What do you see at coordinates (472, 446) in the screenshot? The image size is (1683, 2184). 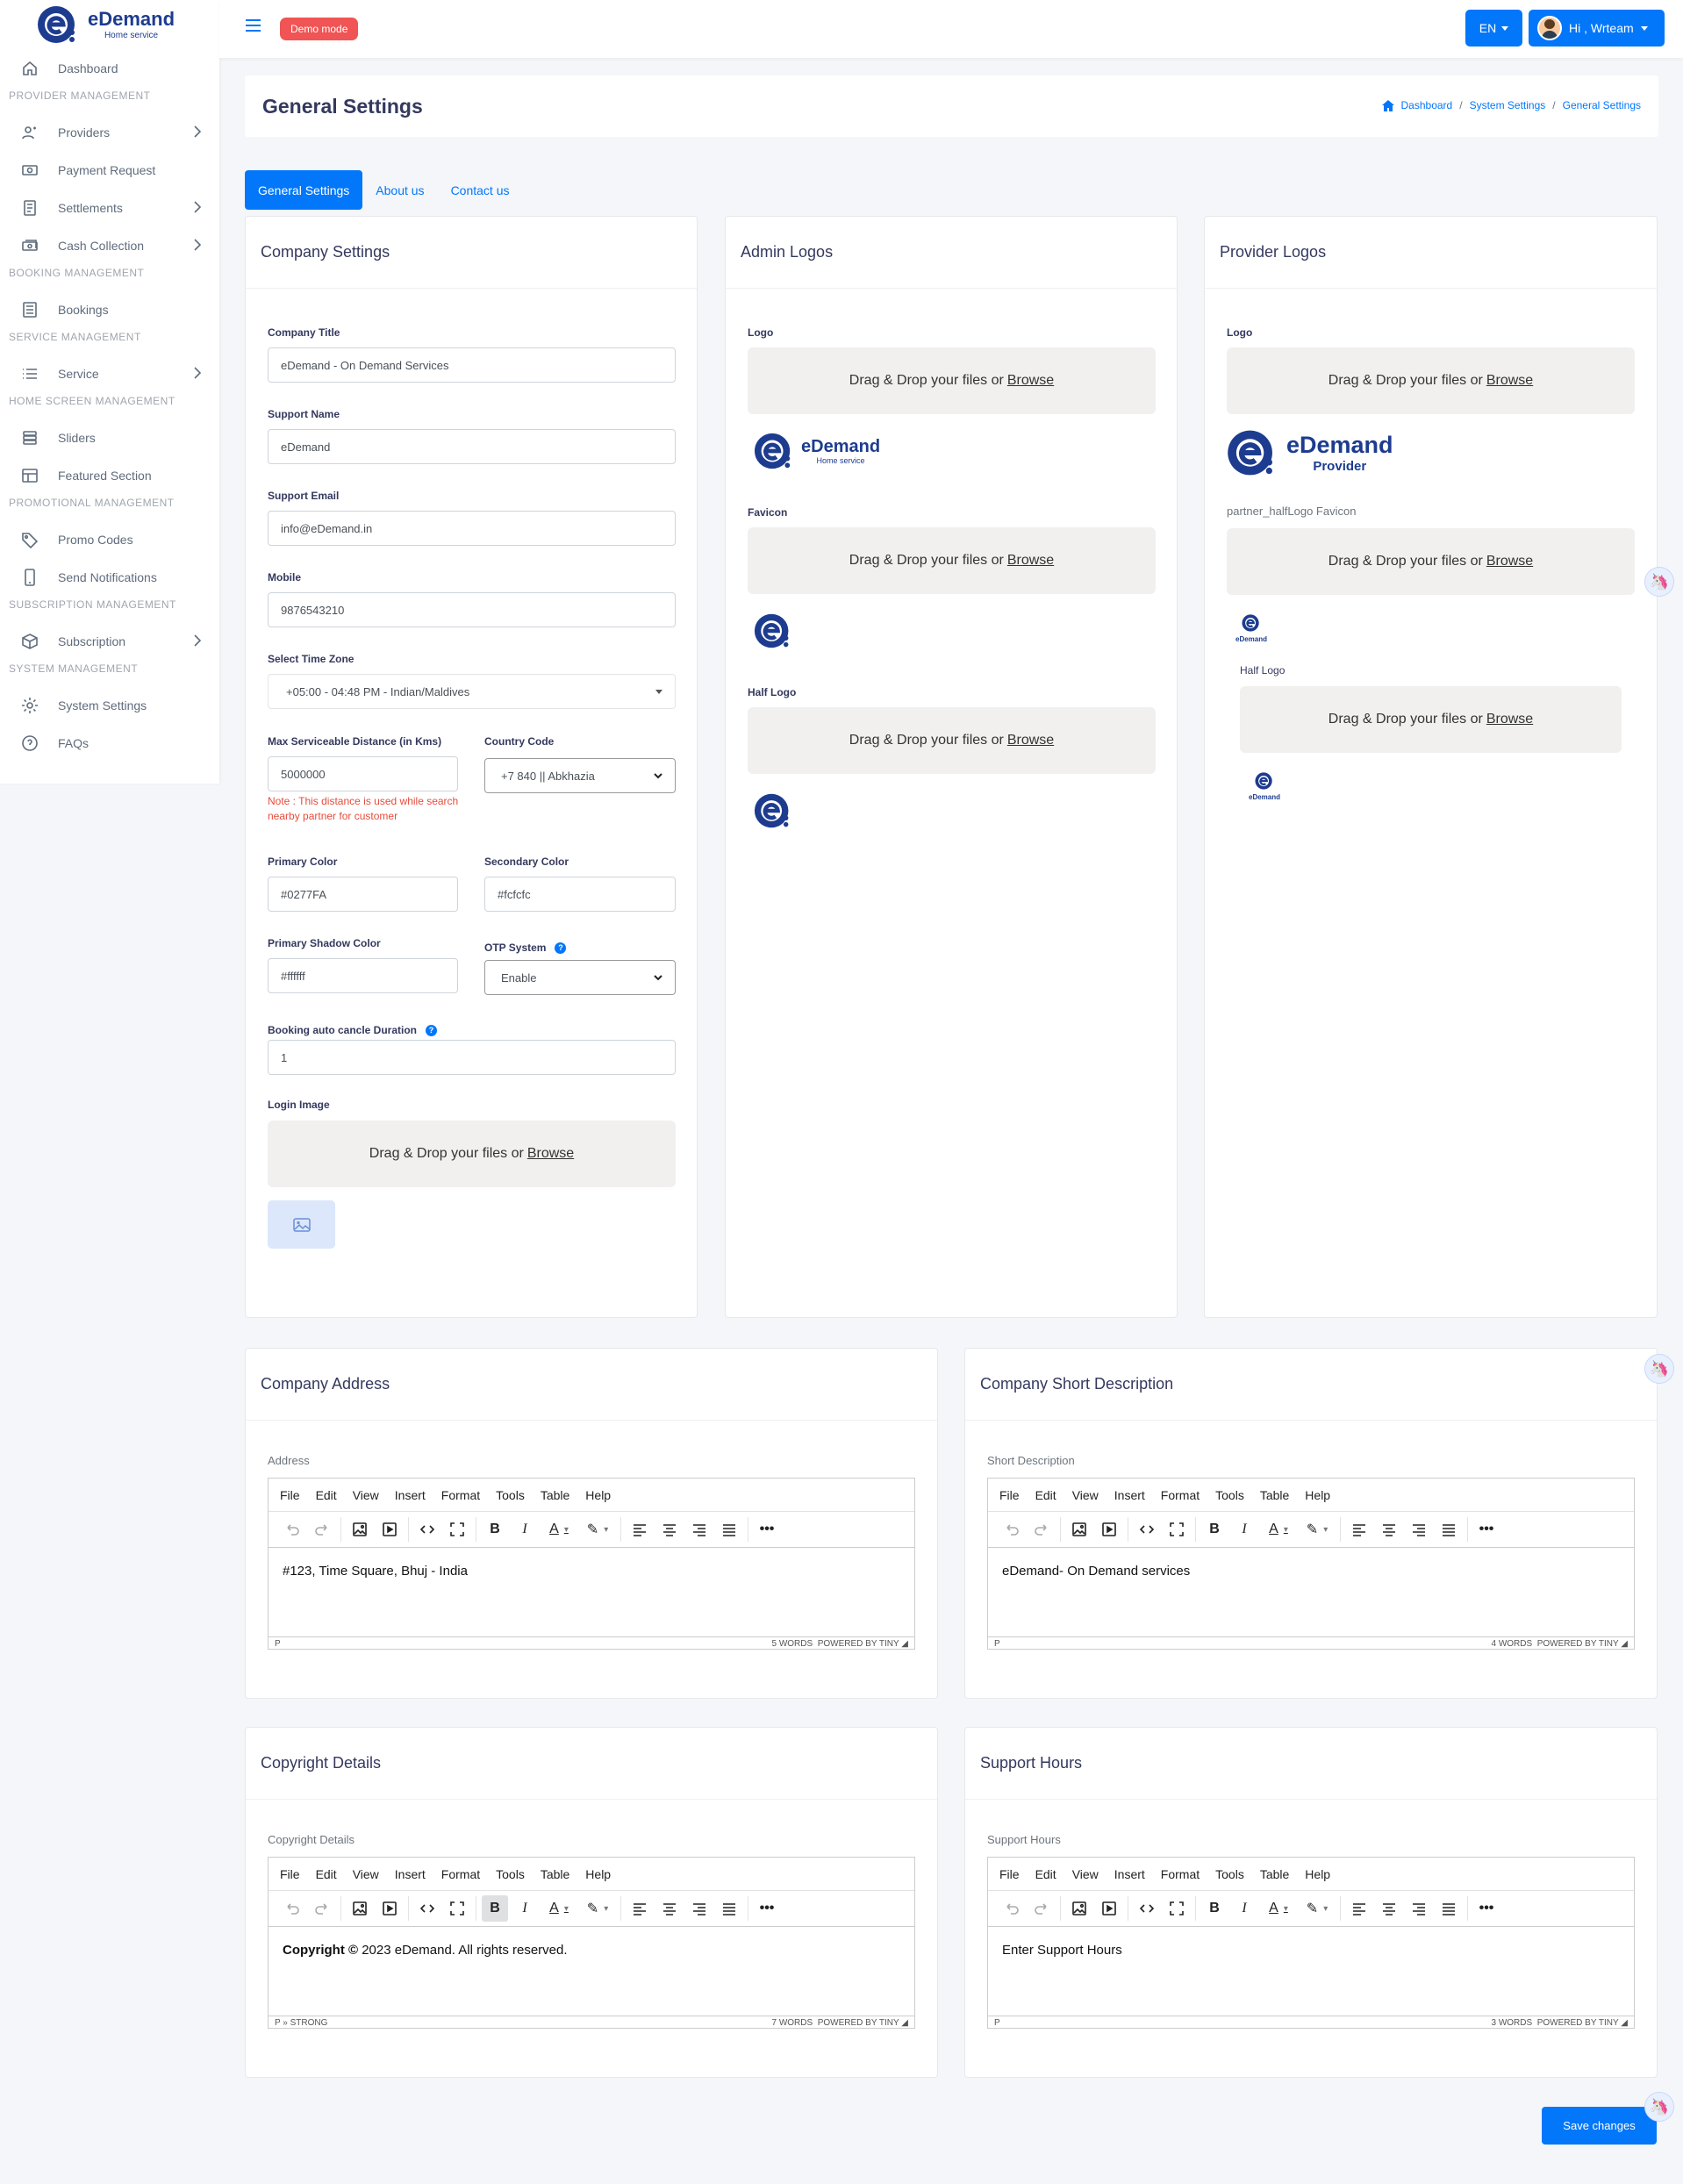 I see `support-name-input: eDemand` at bounding box center [472, 446].